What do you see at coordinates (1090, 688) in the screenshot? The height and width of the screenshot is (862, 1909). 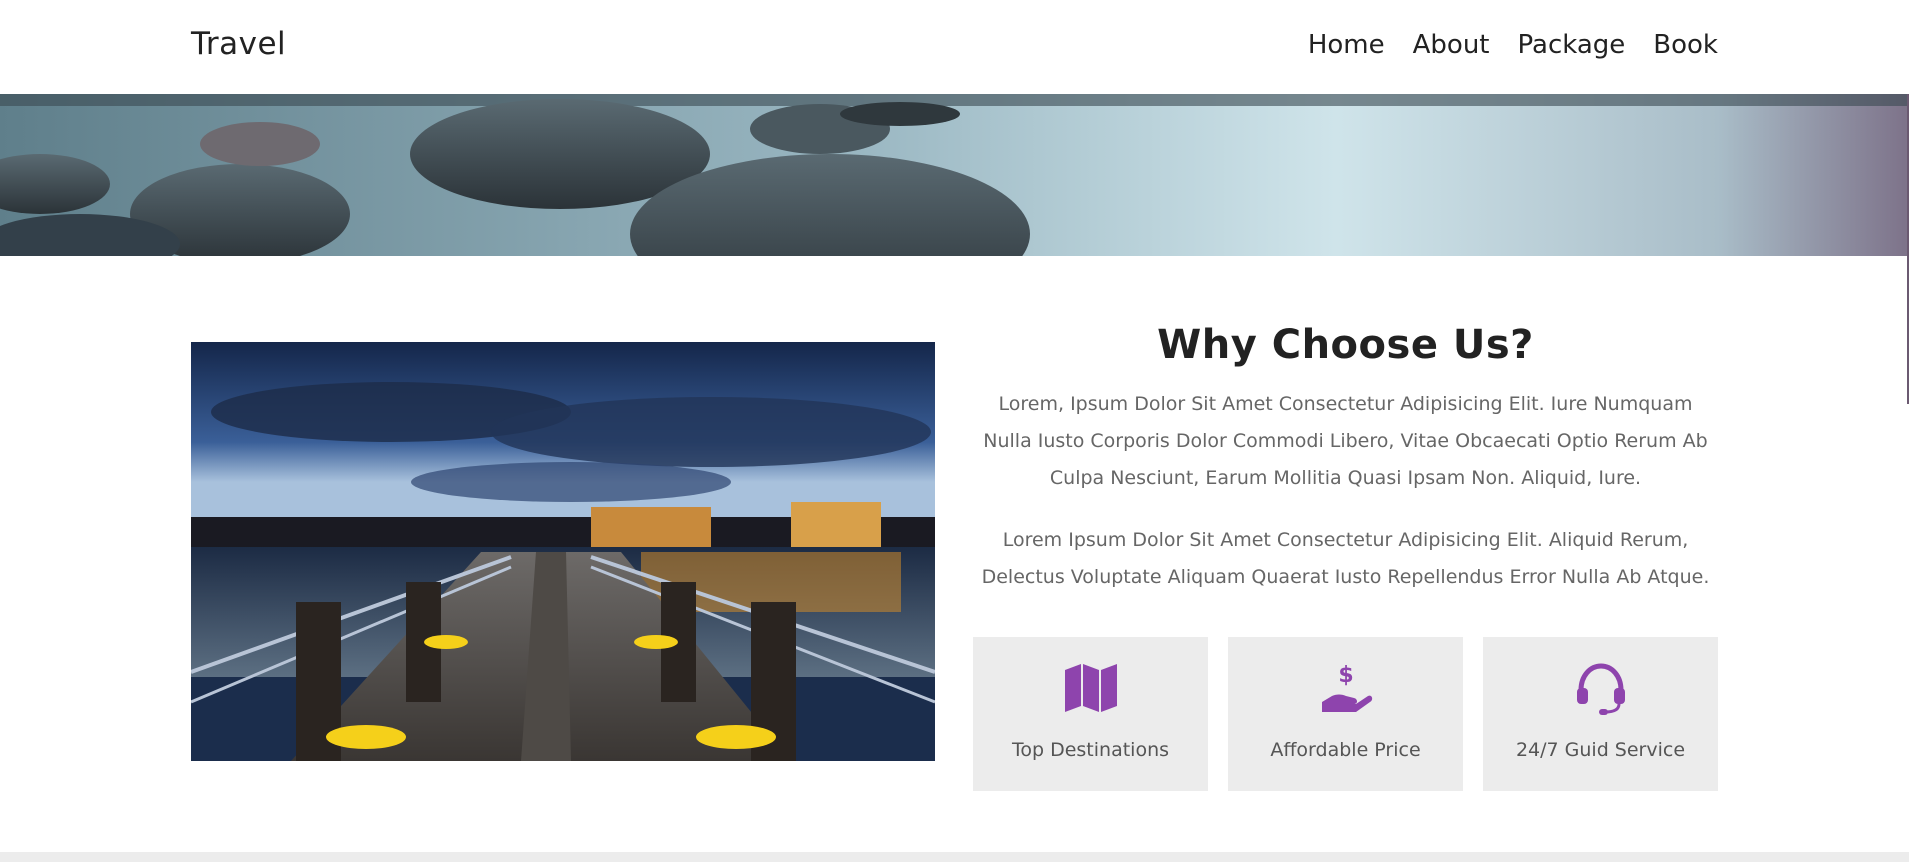 I see `map-icon` at bounding box center [1090, 688].